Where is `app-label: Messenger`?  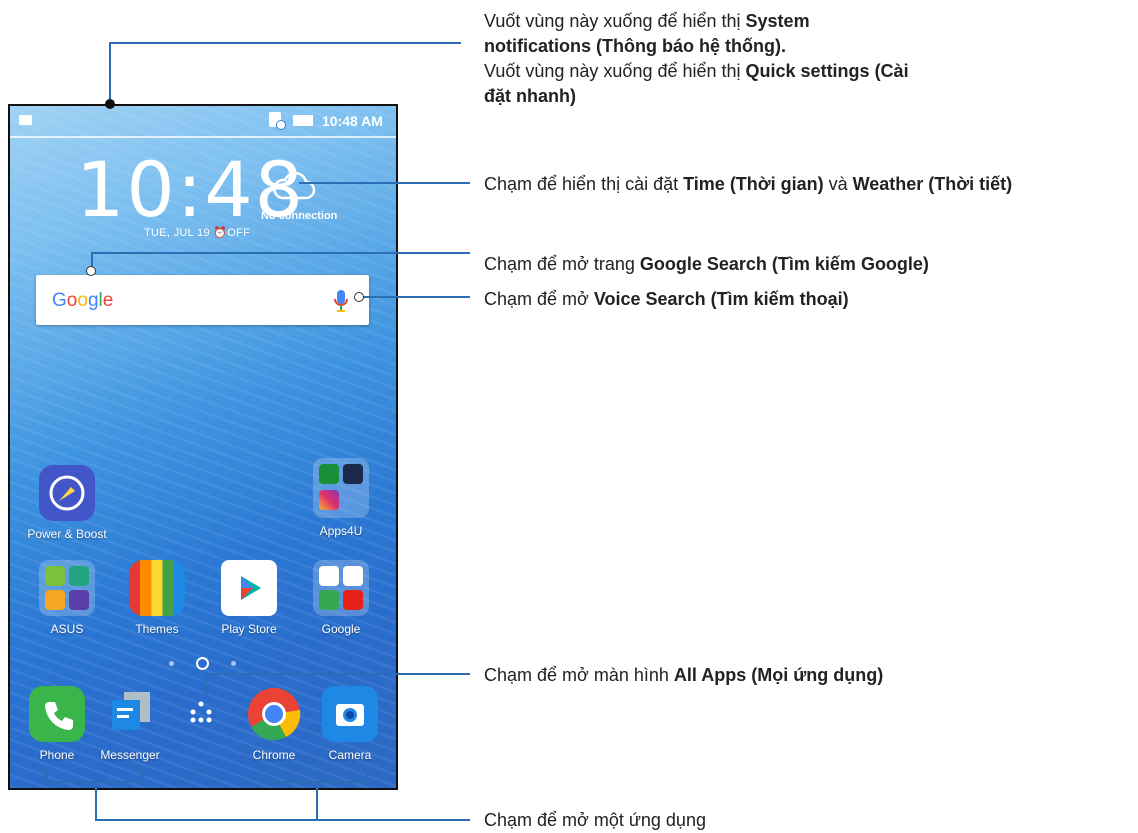 app-label: Messenger is located at coordinates (130, 755).